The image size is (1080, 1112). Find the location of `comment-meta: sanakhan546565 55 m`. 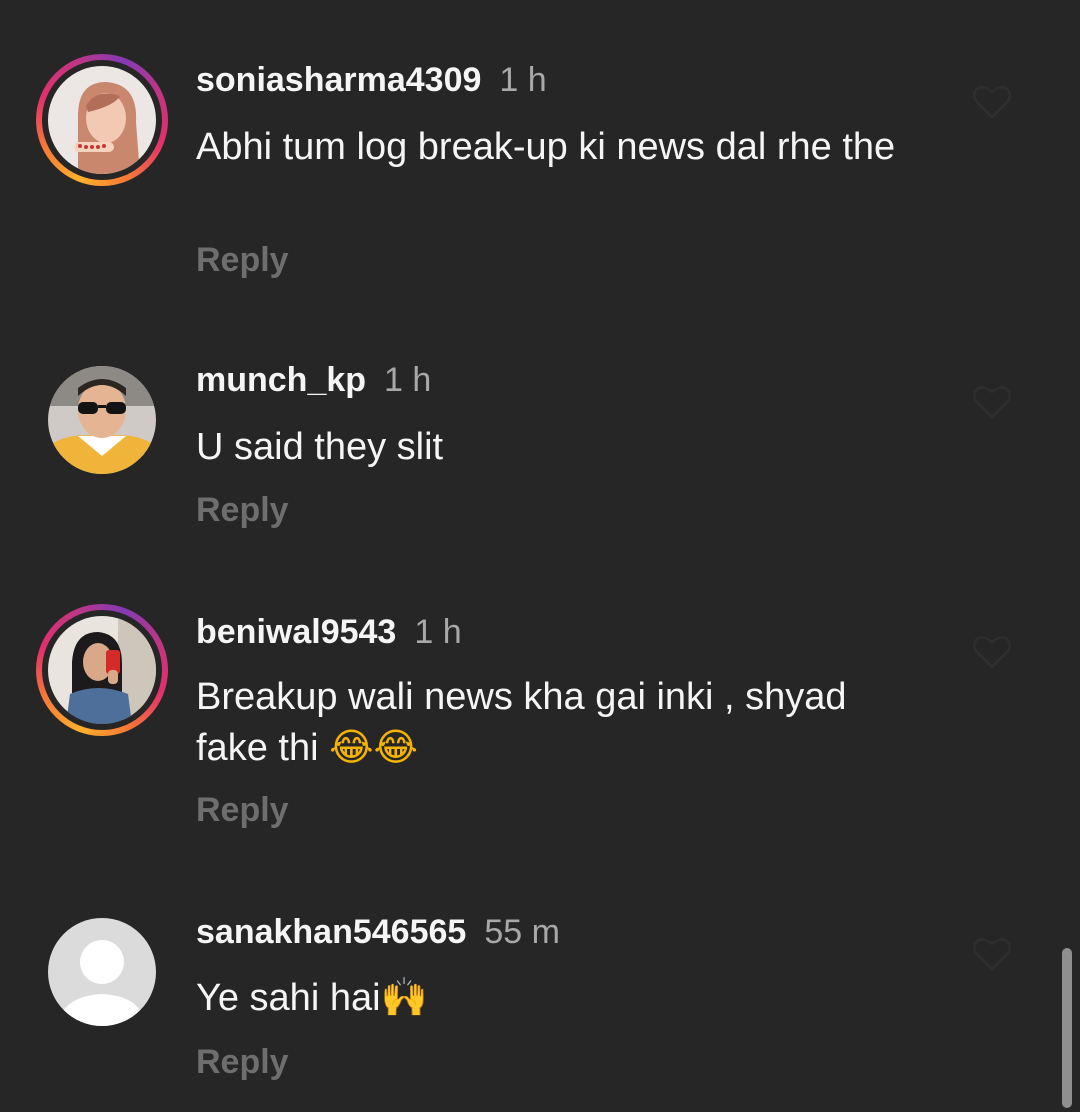

comment-meta: sanakhan546565 55 m is located at coordinates (378, 932).